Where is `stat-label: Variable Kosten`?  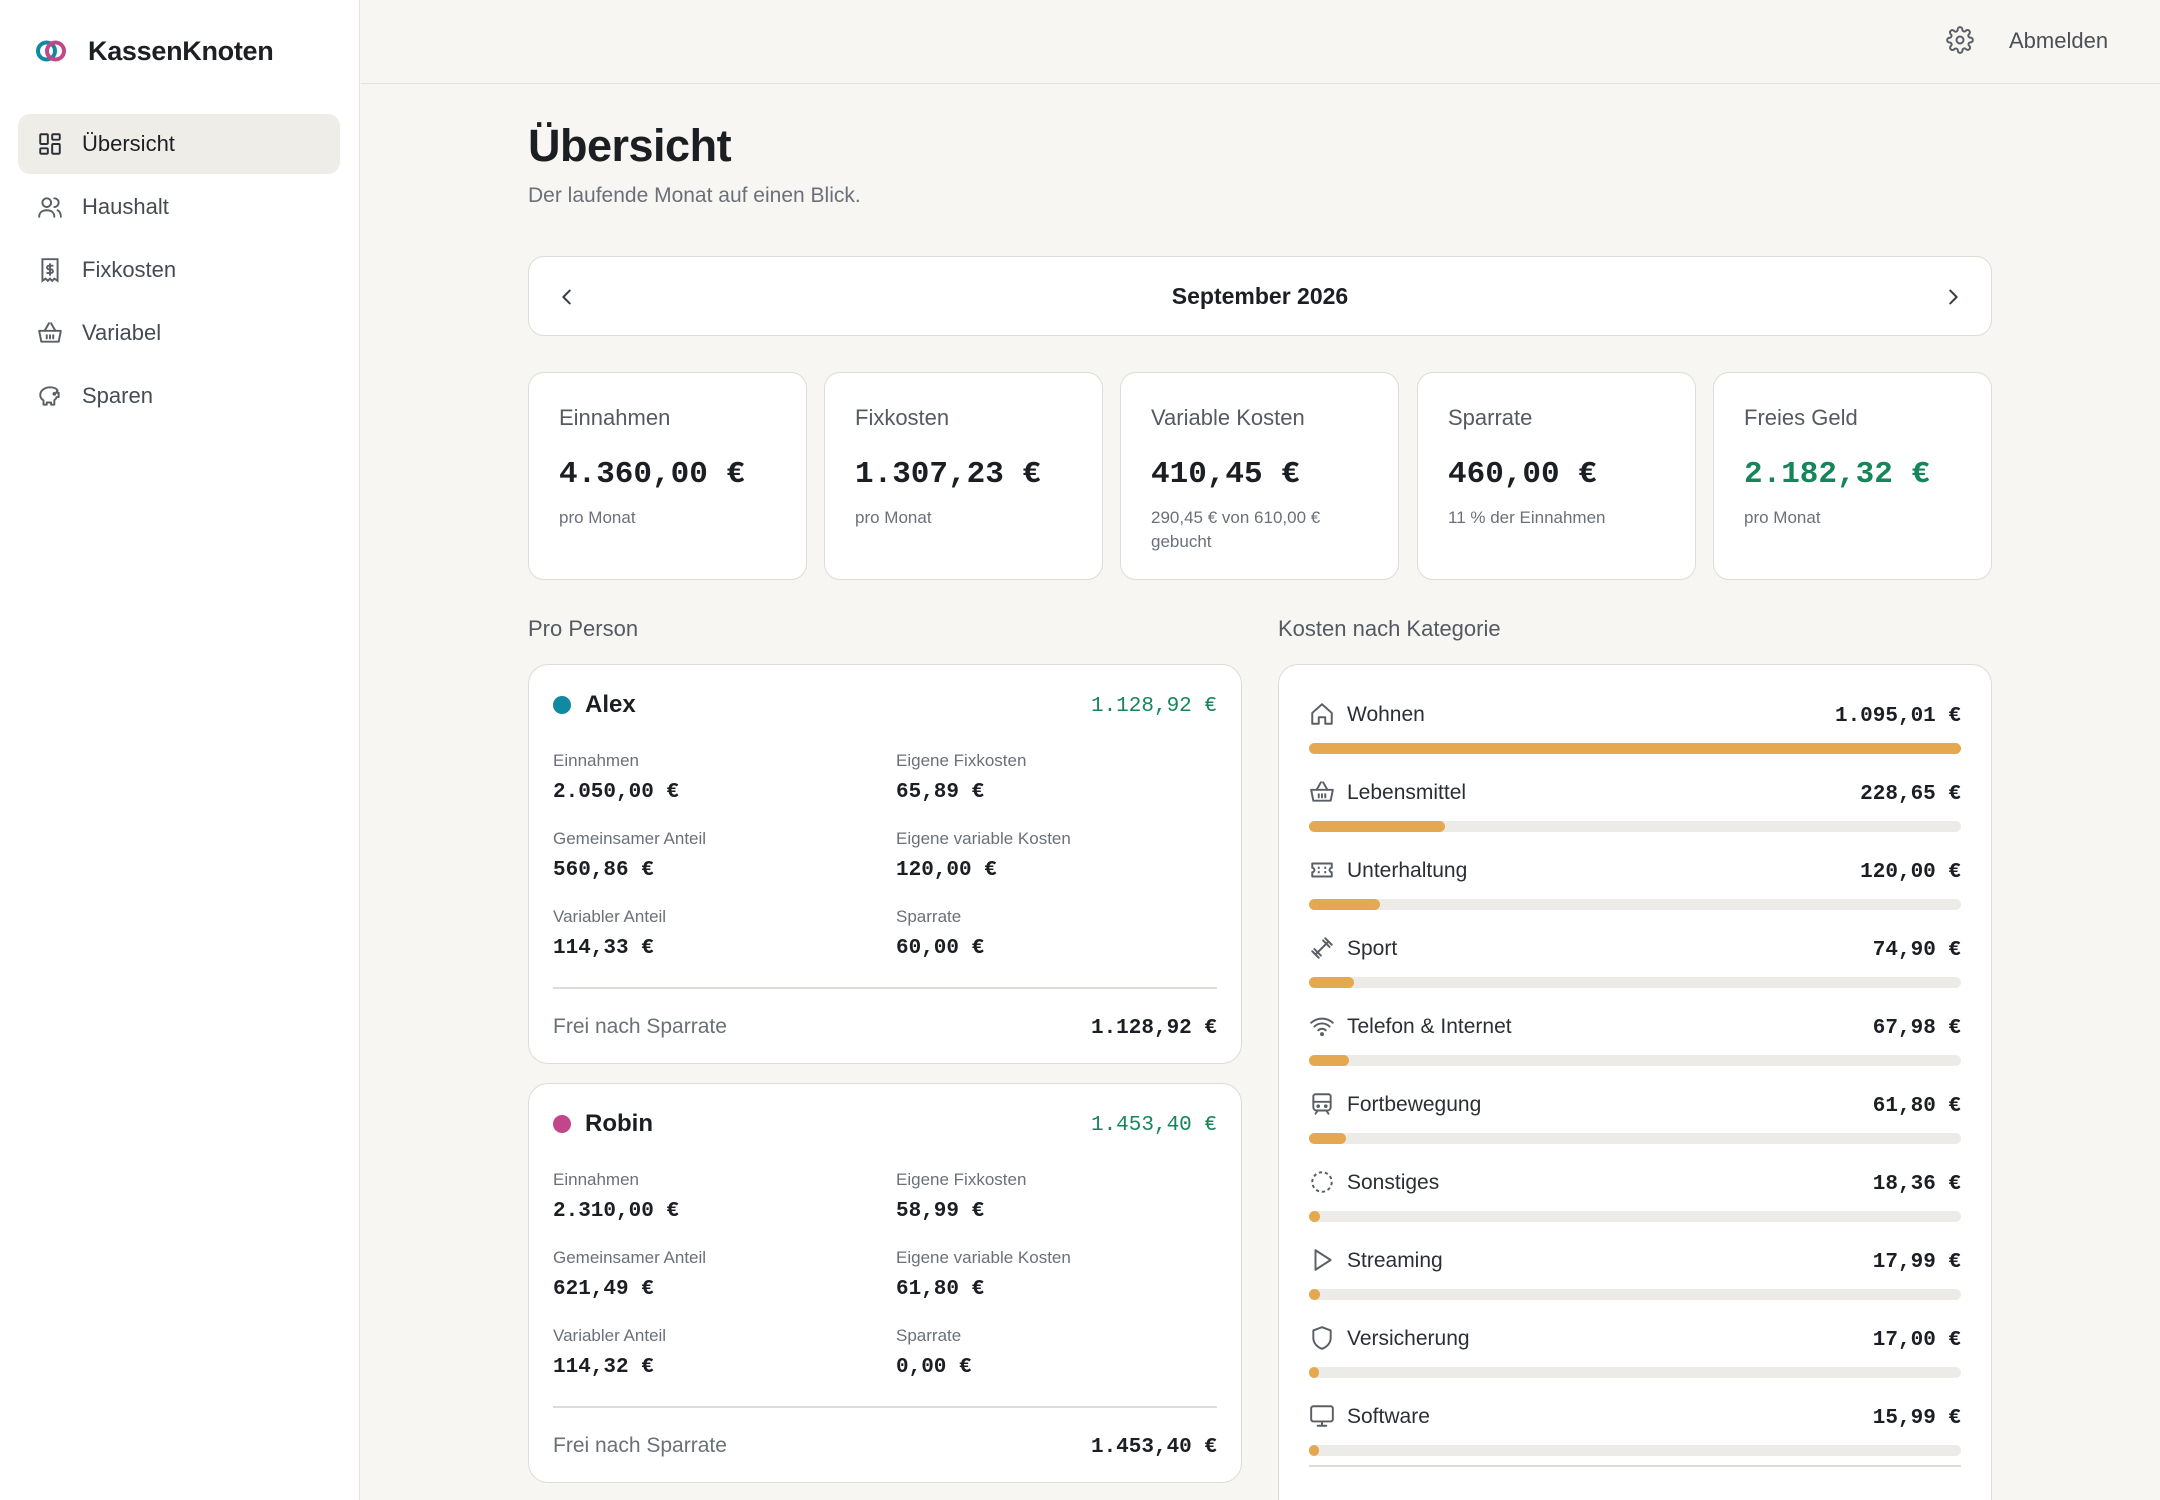 stat-label: Variable Kosten is located at coordinates (1228, 417).